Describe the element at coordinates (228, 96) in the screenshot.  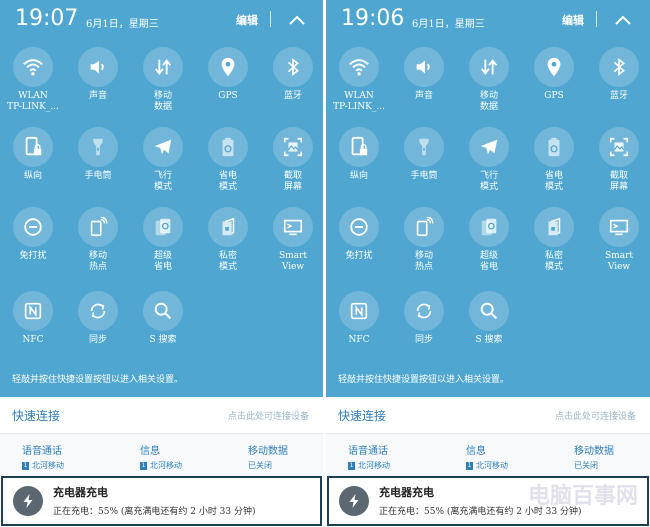
I see `tile-label: GPS` at that location.